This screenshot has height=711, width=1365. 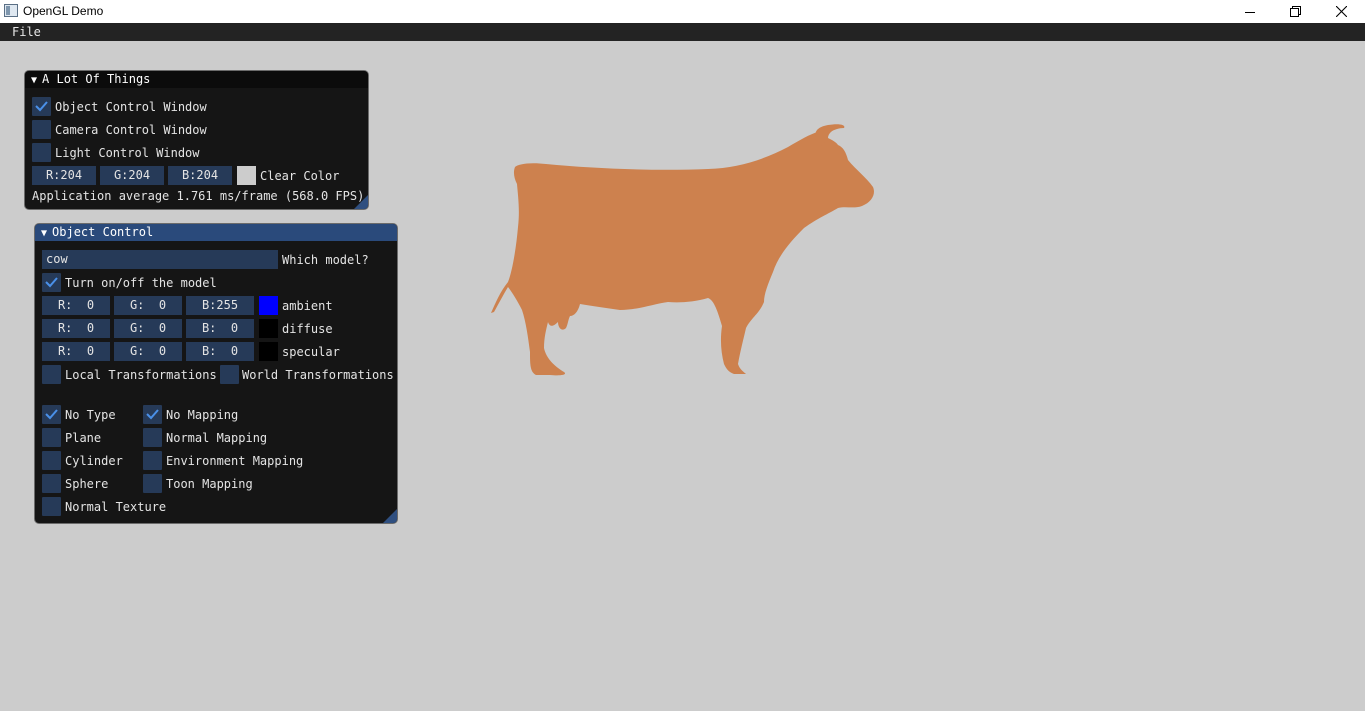 What do you see at coordinates (83, 438) in the screenshot?
I see `plane-label: Plane` at bounding box center [83, 438].